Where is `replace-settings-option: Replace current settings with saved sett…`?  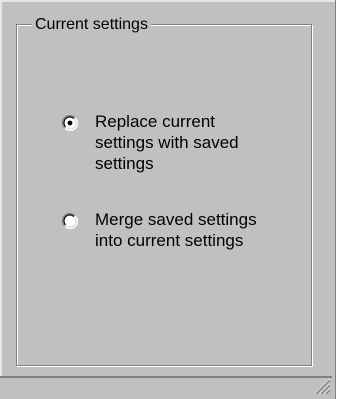
replace-settings-option: Replace current settings with saved sett… is located at coordinates (172, 149).